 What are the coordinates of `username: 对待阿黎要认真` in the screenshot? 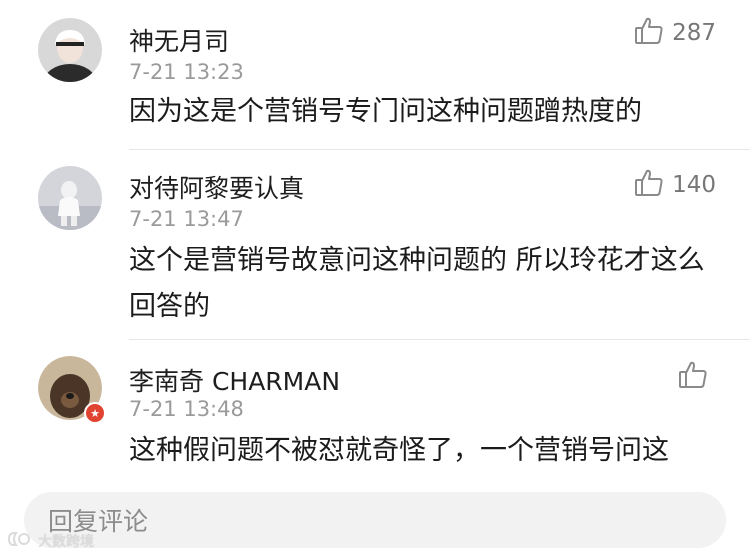 It's located at (216, 187).